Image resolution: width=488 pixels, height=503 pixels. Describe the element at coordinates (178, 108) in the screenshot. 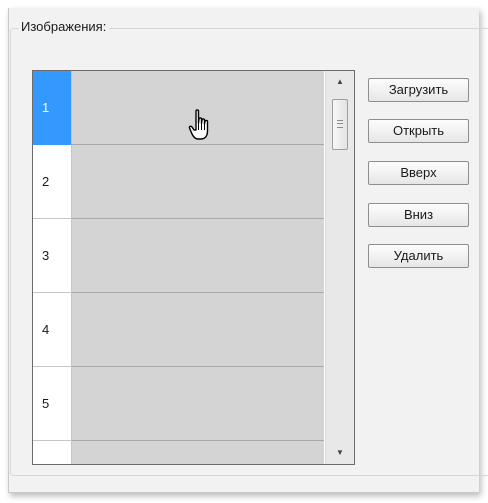

I see `grid-row-1: 1` at that location.